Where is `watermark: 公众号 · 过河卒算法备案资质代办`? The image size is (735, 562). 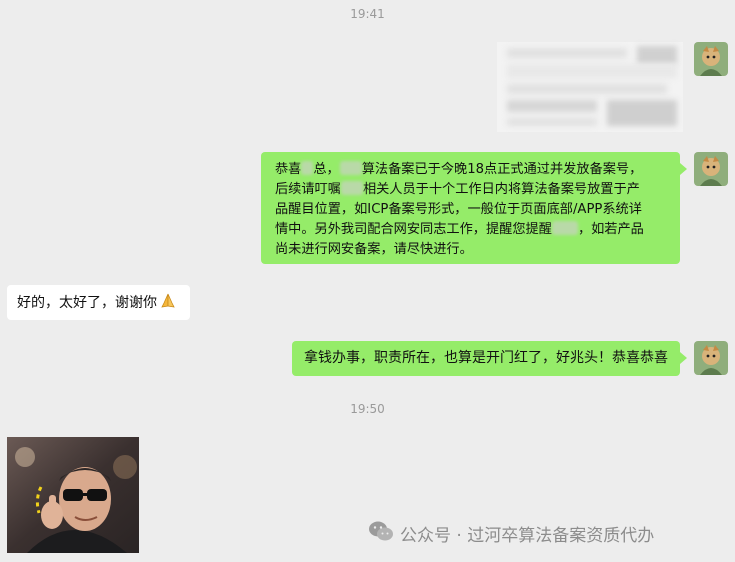
watermark: 公众号 · 过河卒算法备案资质代办 is located at coordinates (511, 533).